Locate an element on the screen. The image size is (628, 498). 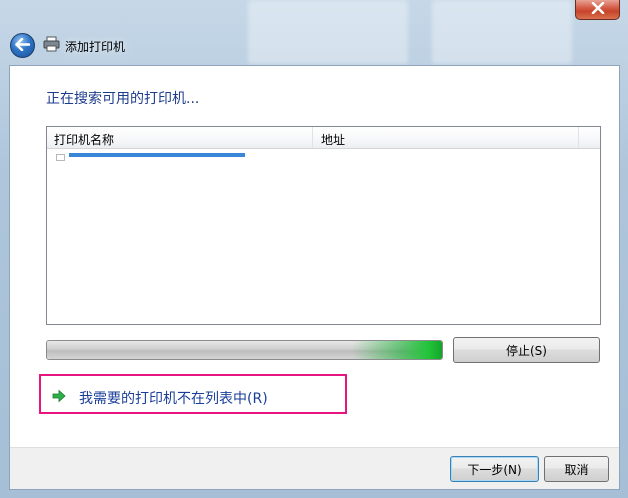
printer-not-listed-link: 我需要的打印机不在列表中(R) is located at coordinates (173, 398).